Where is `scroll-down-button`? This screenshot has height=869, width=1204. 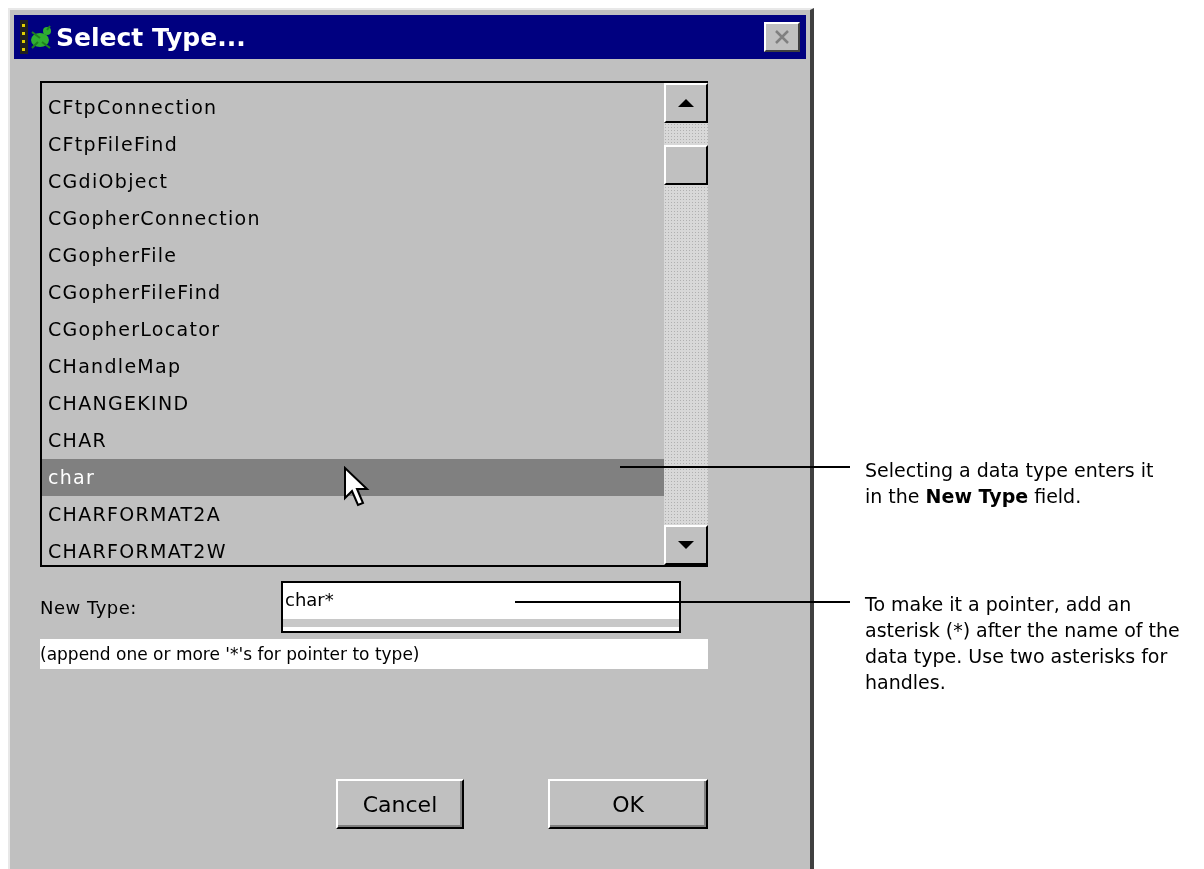 scroll-down-button is located at coordinates (686, 545).